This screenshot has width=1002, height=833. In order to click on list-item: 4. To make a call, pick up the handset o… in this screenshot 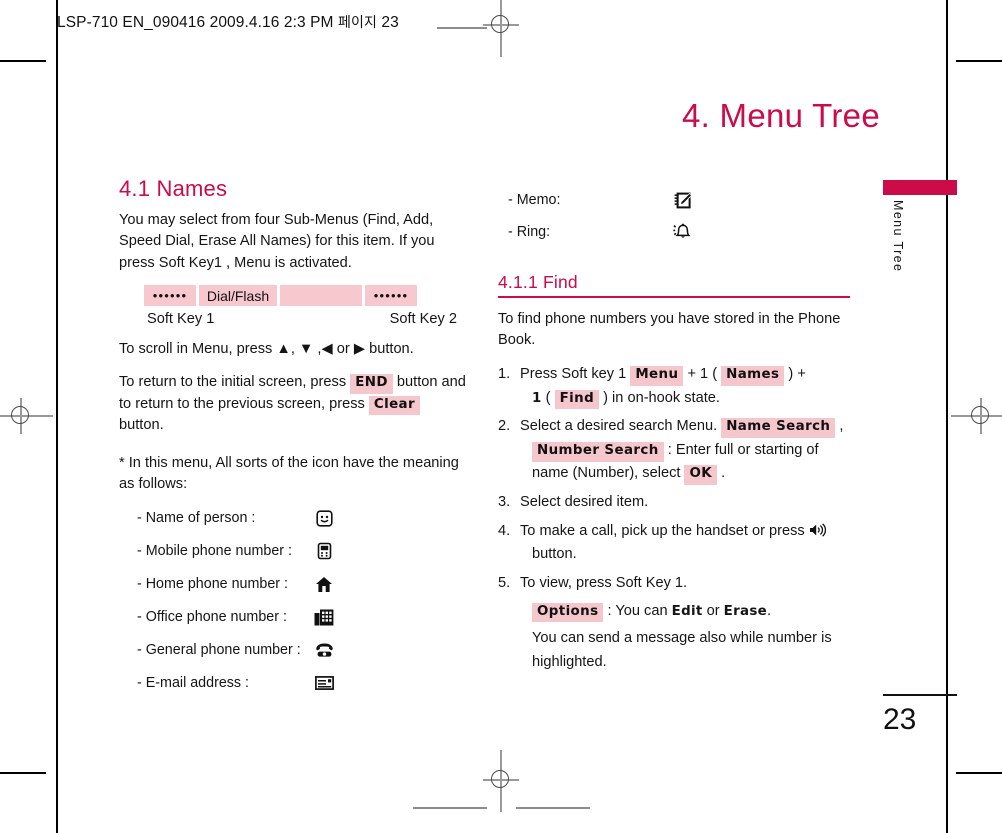, I will do `click(674, 543)`.